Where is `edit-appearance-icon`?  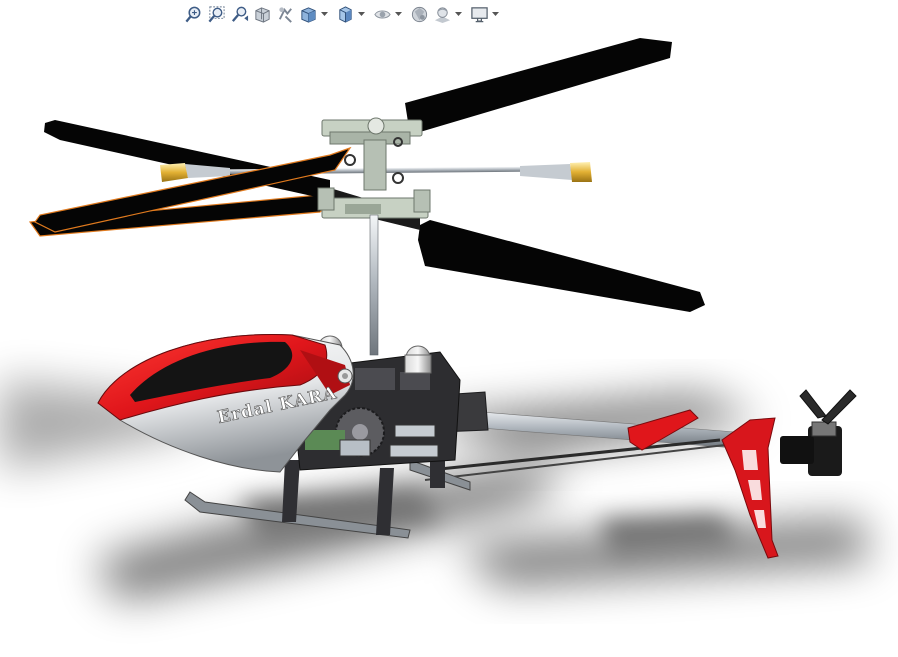
edit-appearance-icon is located at coordinates (419, 14).